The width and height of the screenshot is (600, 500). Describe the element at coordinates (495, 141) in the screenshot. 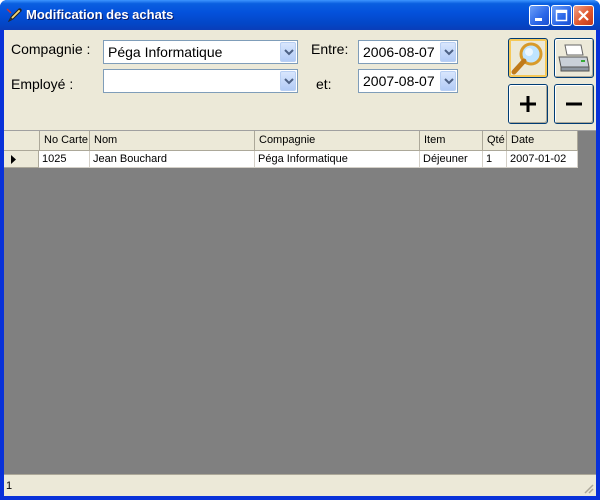

I see `column-header-qte: Qté` at that location.